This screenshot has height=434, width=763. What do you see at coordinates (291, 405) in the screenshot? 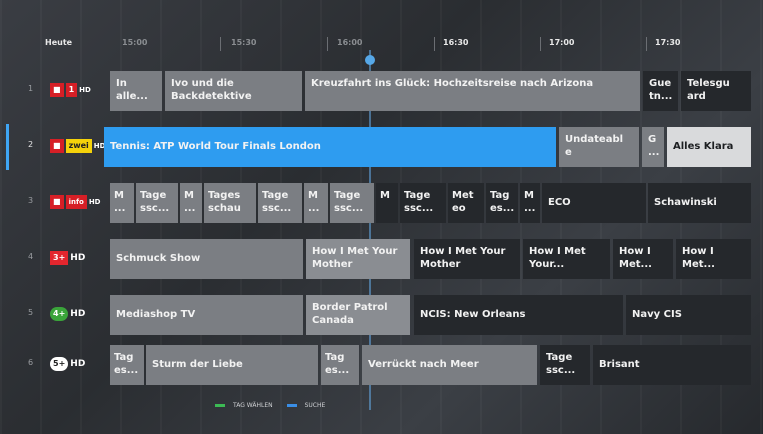
I see `blue-button-icon` at bounding box center [291, 405].